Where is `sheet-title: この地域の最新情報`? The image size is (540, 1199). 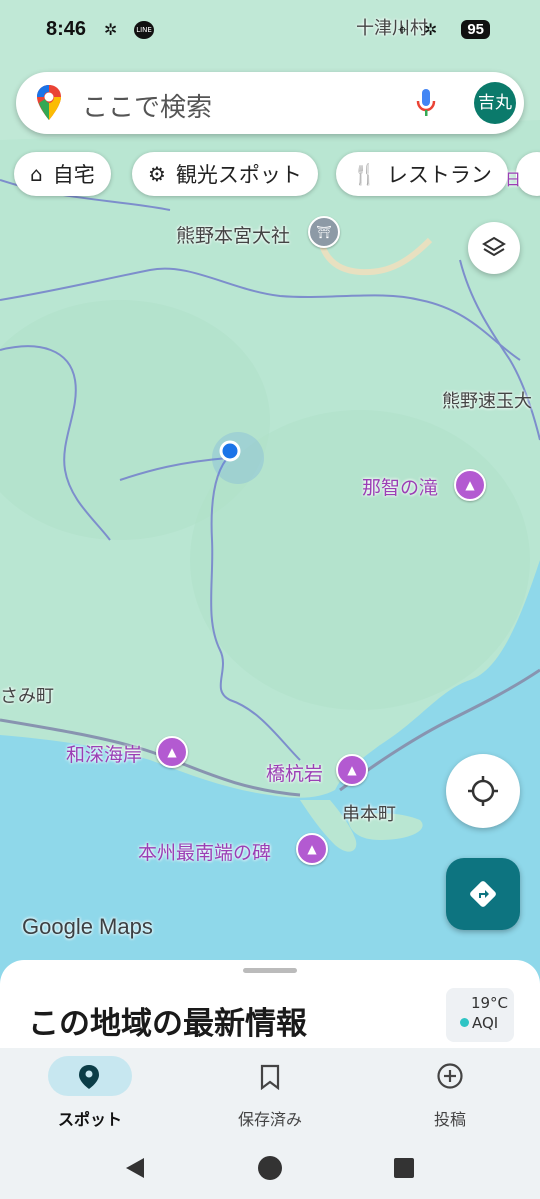
sheet-title: この地域の最新情報 is located at coordinates (167, 1024).